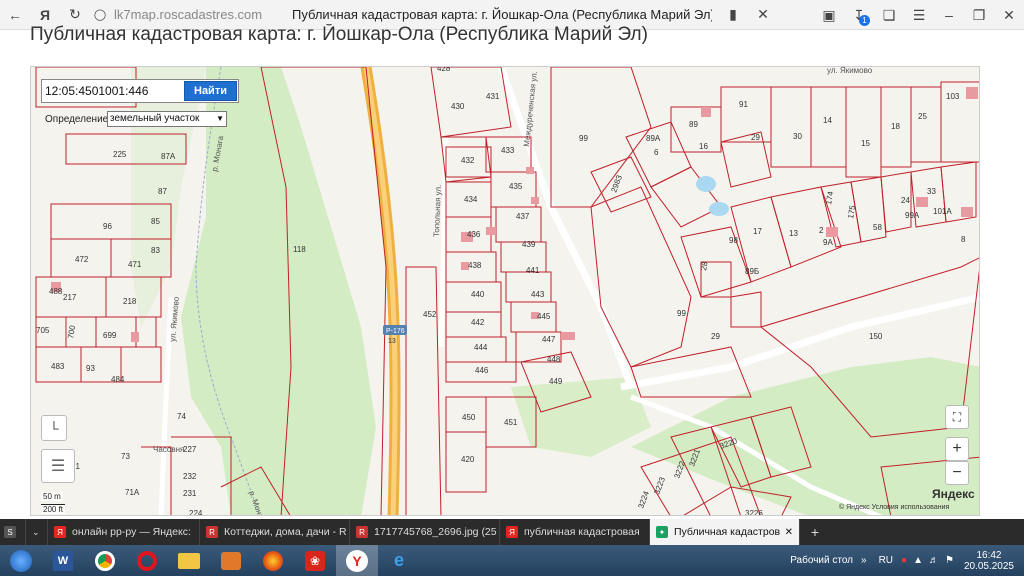  I want to click on parcel-label: 99, so click(681, 313).